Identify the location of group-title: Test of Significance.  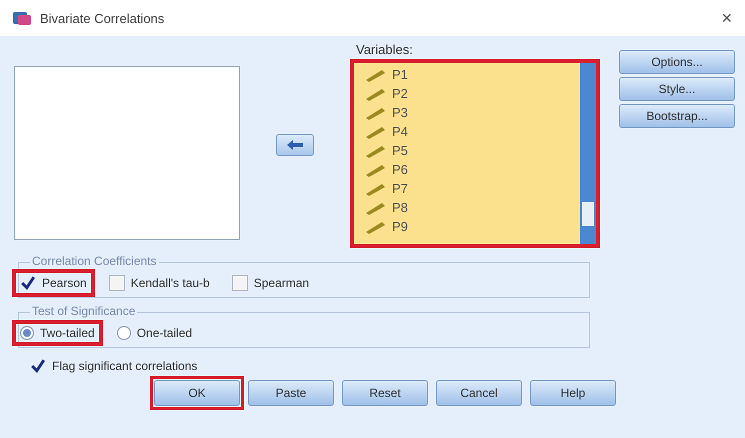
(84, 311).